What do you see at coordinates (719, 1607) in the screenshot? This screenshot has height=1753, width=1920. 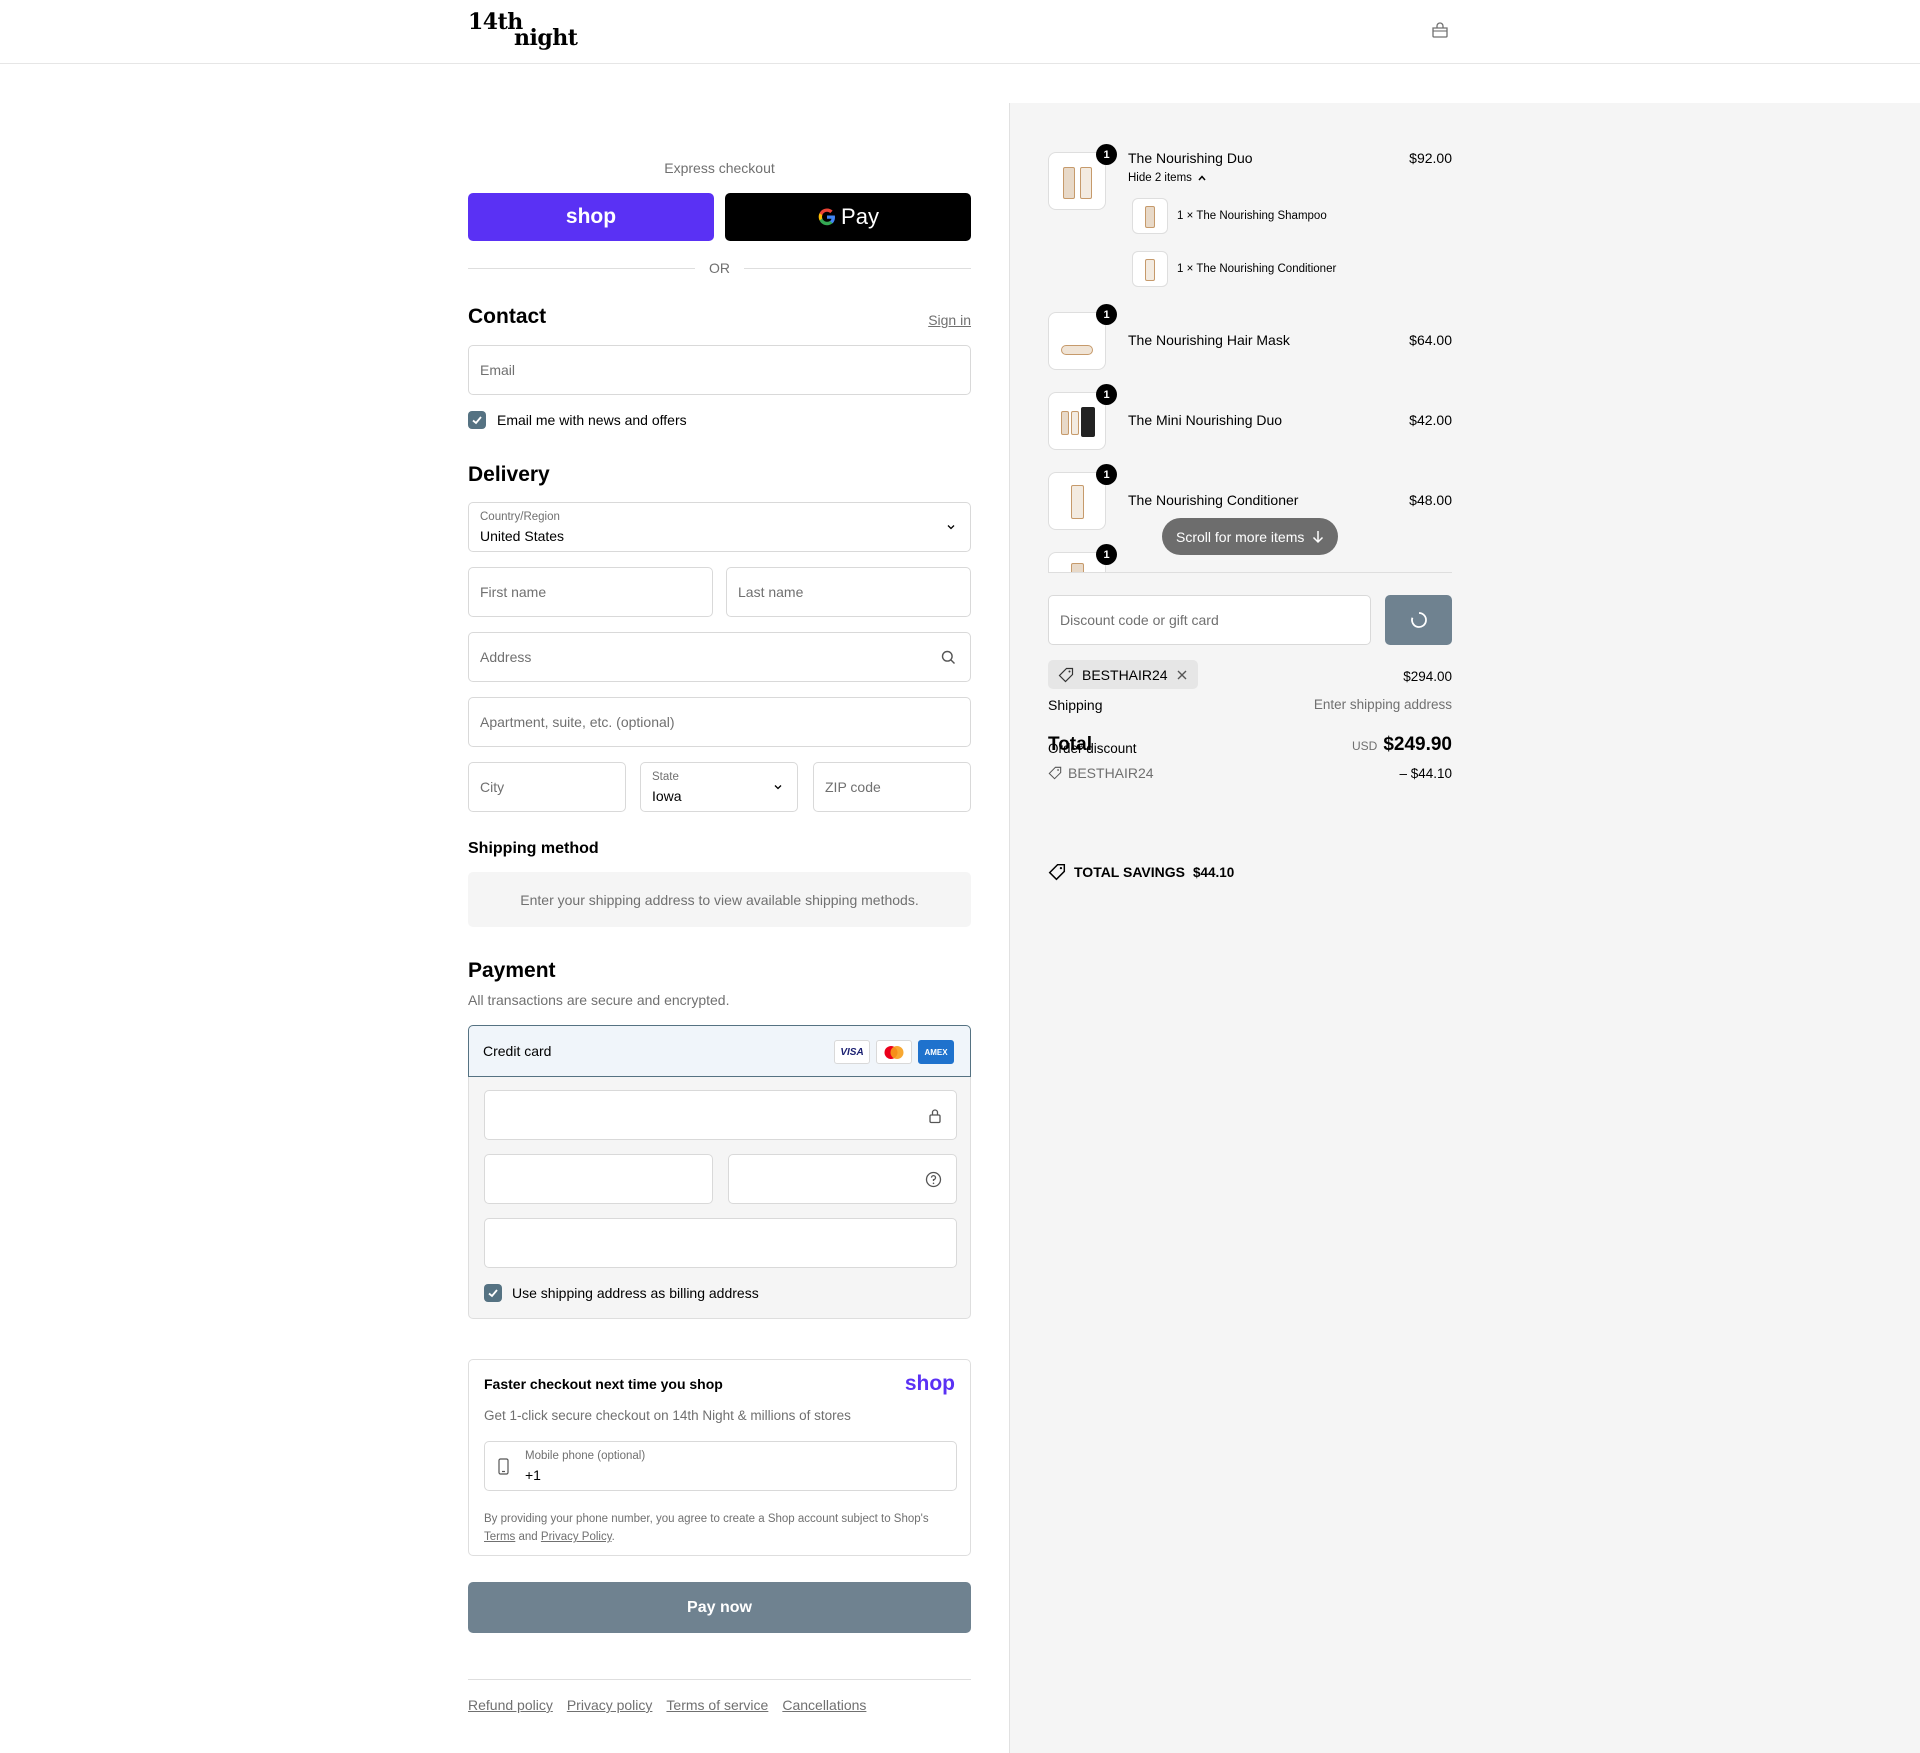 I see `pay-now-button: Pay now` at bounding box center [719, 1607].